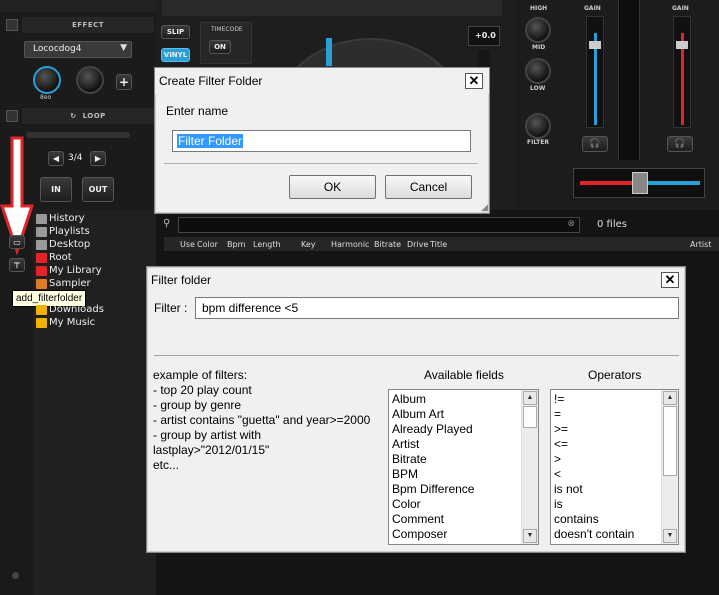 This screenshot has width=719, height=595. What do you see at coordinates (594, 534) in the screenshot?
I see `list-item: doesn't contain` at bounding box center [594, 534].